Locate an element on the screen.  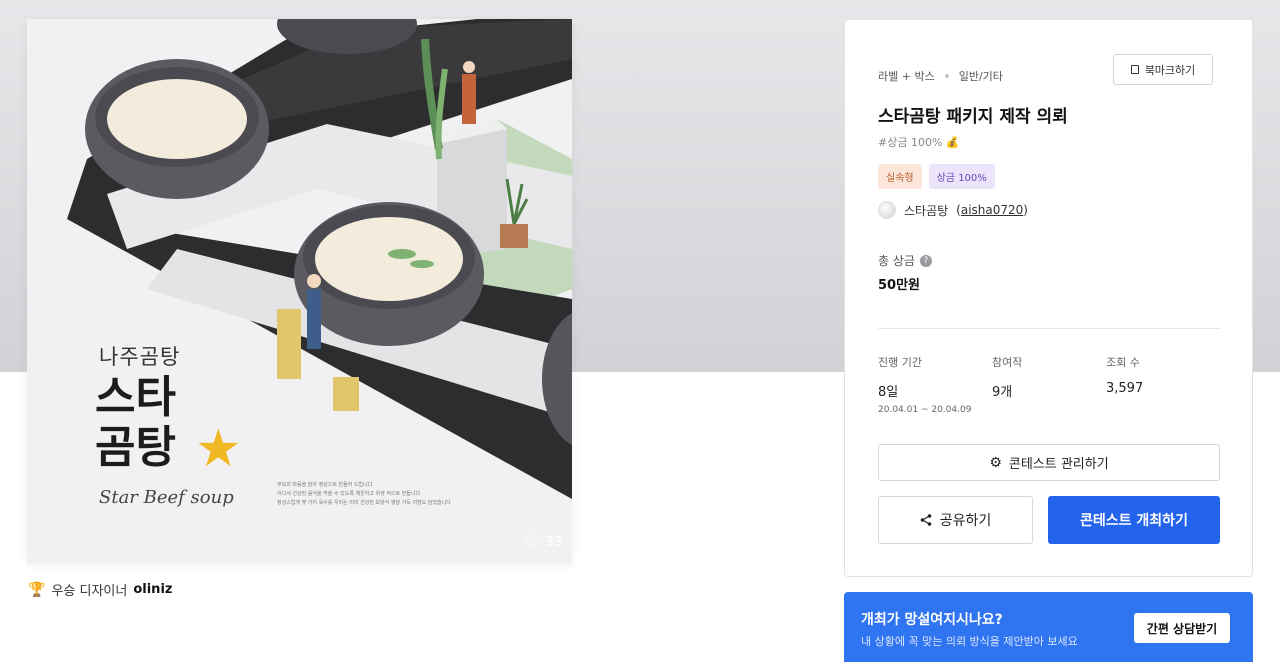
owner-name: 스타곰탕 is located at coordinates (926, 210).